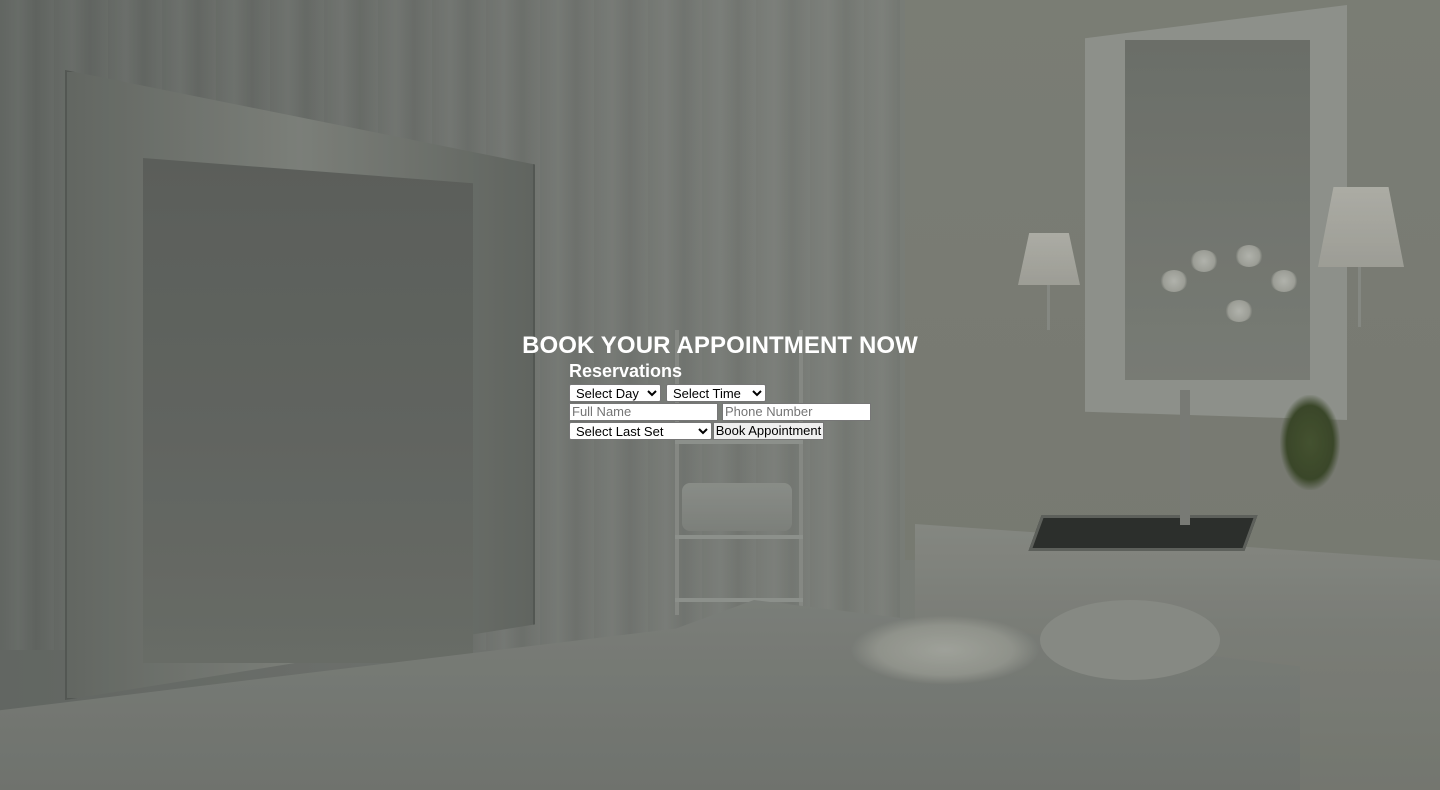  Describe the element at coordinates (626, 371) in the screenshot. I see `form-title: Reservations` at that location.